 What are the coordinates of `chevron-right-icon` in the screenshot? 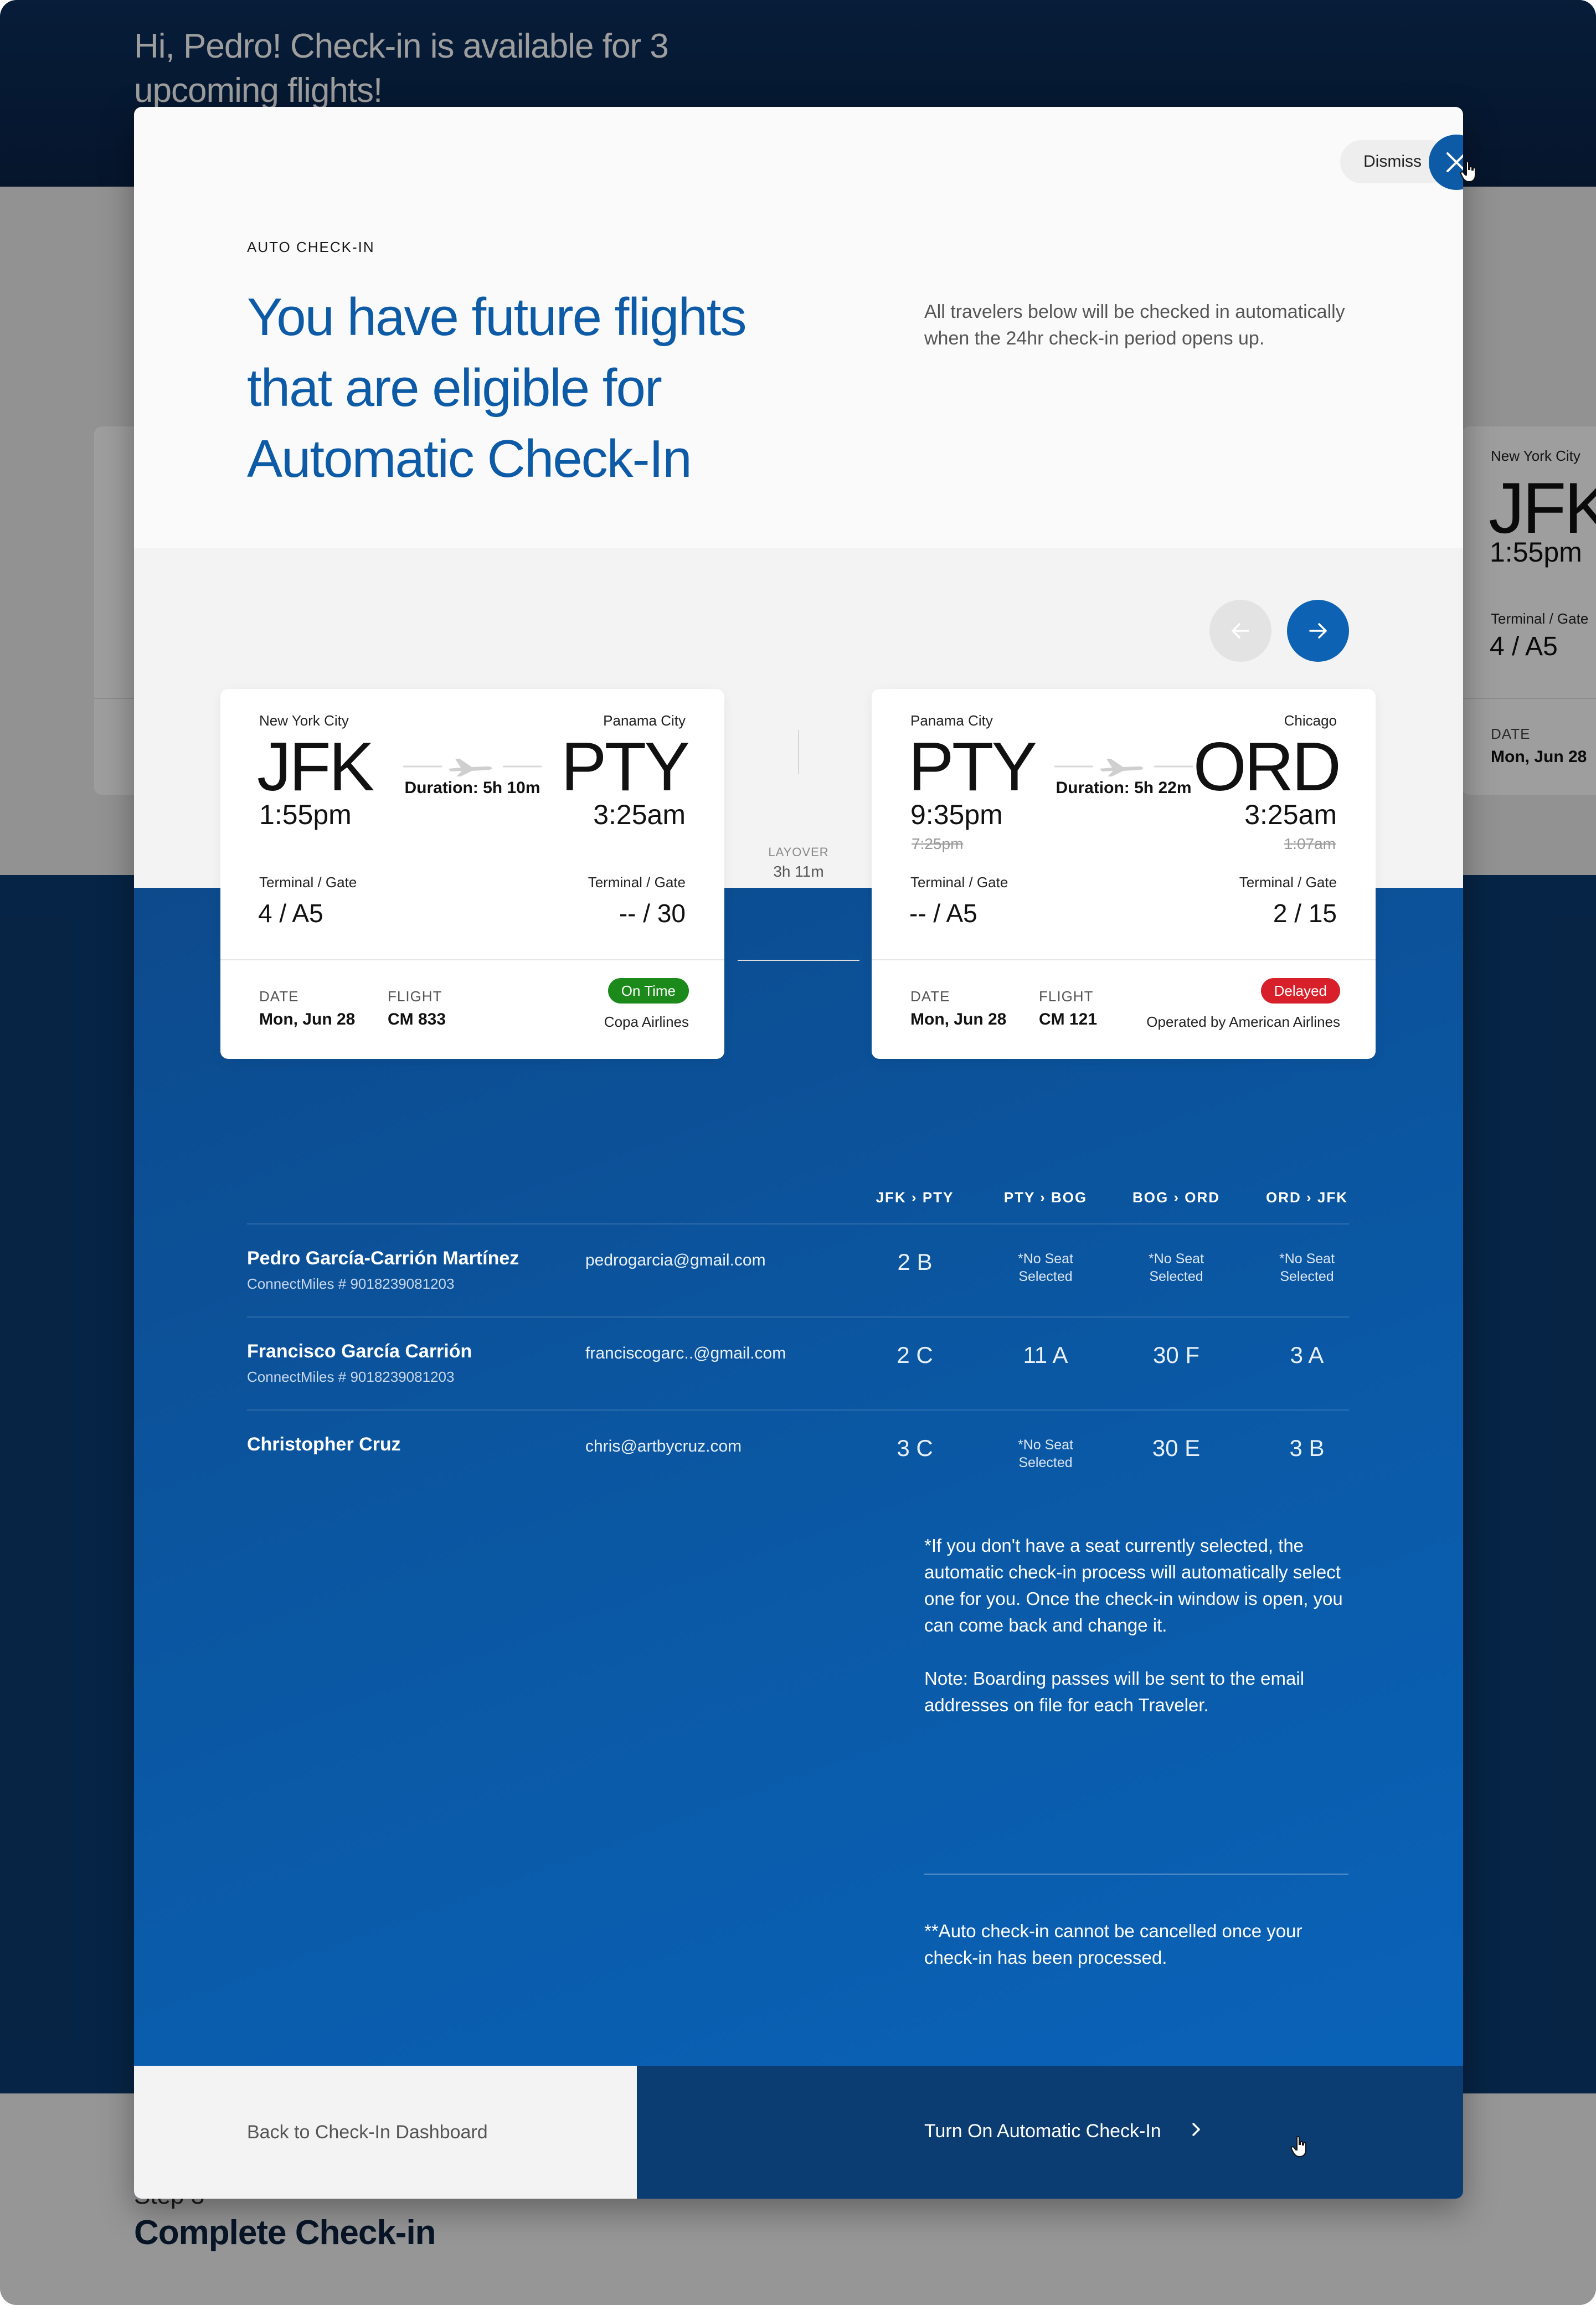 It's located at (1196, 2130).